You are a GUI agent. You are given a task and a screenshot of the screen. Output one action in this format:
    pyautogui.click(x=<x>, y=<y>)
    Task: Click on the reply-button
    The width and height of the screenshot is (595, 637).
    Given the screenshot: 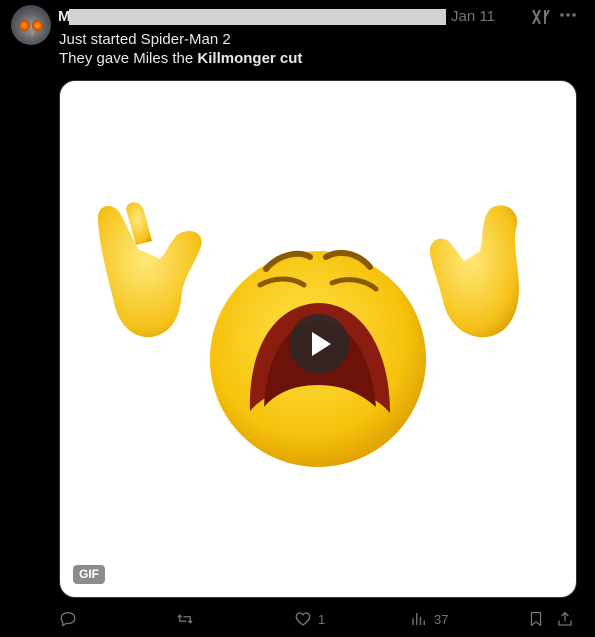 What is the action you would take?
    pyautogui.click(x=71, y=619)
    